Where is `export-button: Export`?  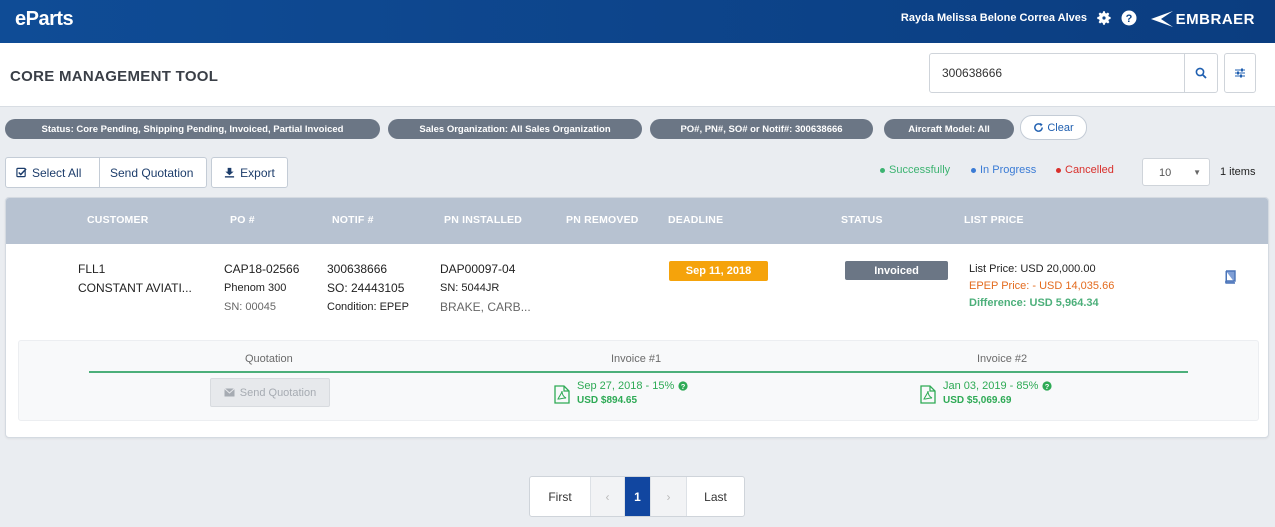
export-button: Export is located at coordinates (249, 172).